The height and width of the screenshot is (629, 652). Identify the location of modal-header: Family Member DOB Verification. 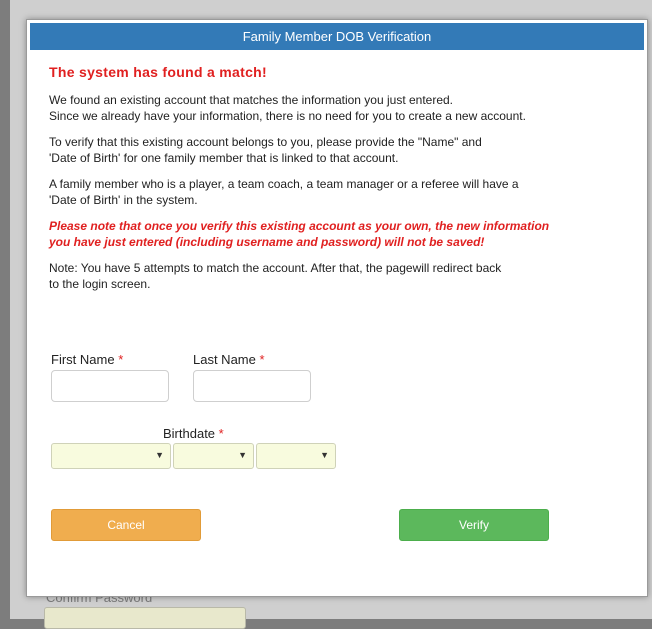
(337, 36).